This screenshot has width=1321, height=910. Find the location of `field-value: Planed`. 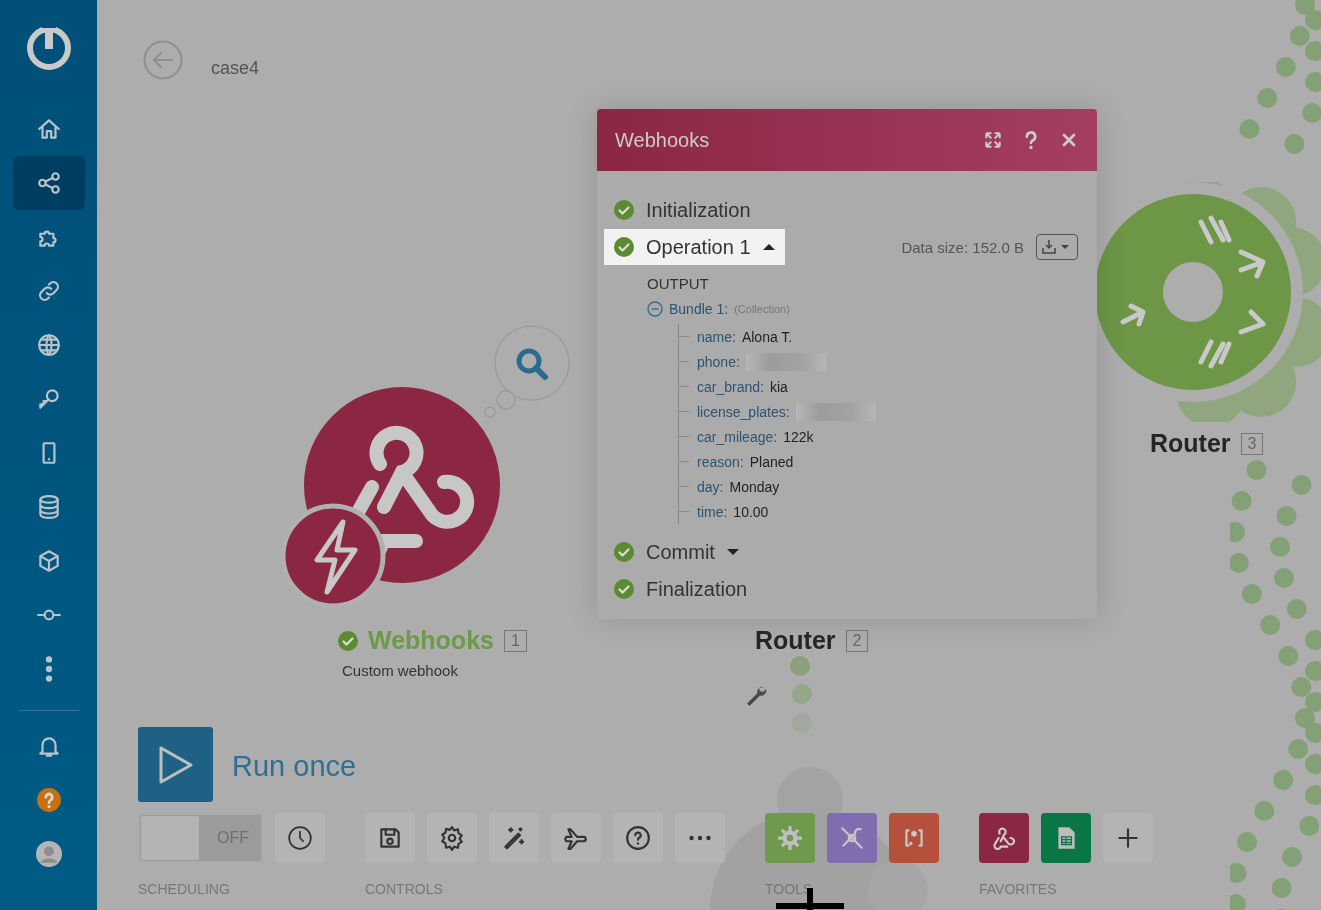

field-value: Planed is located at coordinates (771, 461).